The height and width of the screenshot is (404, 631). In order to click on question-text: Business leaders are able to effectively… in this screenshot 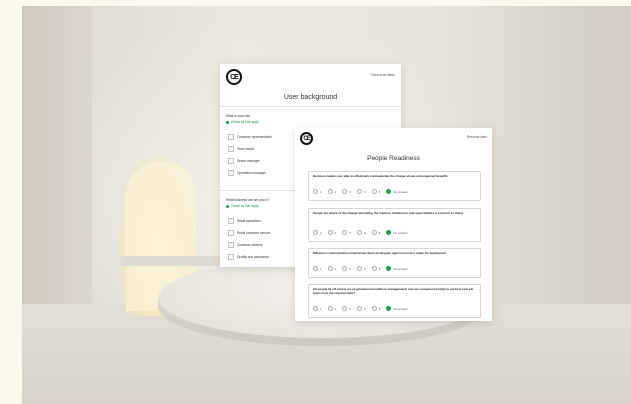, I will do `click(380, 176)`.